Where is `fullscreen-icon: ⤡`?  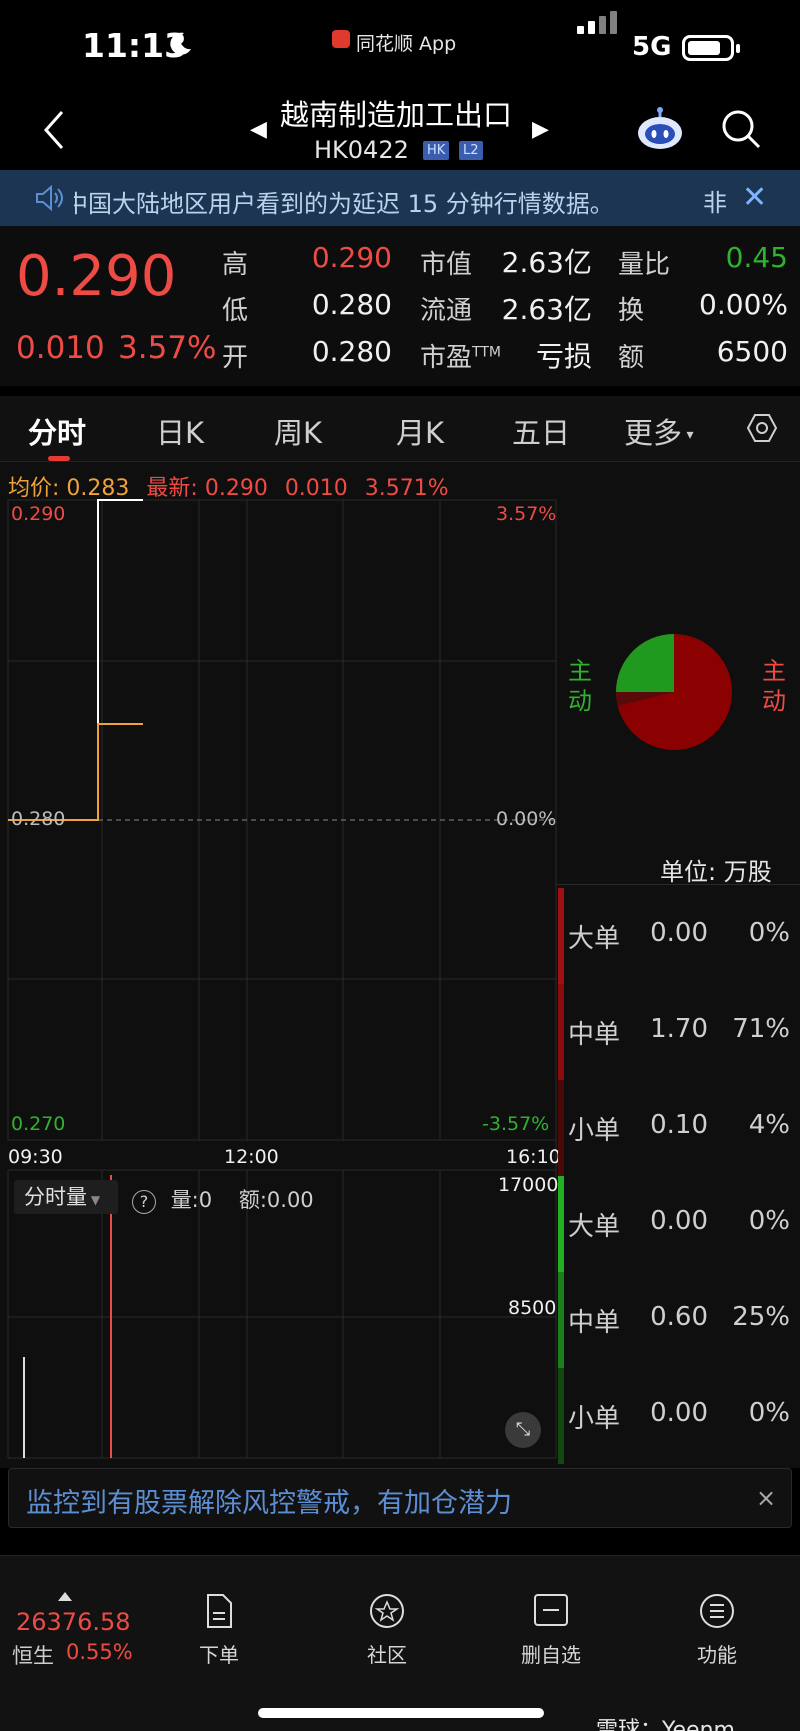 fullscreen-icon: ⤡ is located at coordinates (523, 1430).